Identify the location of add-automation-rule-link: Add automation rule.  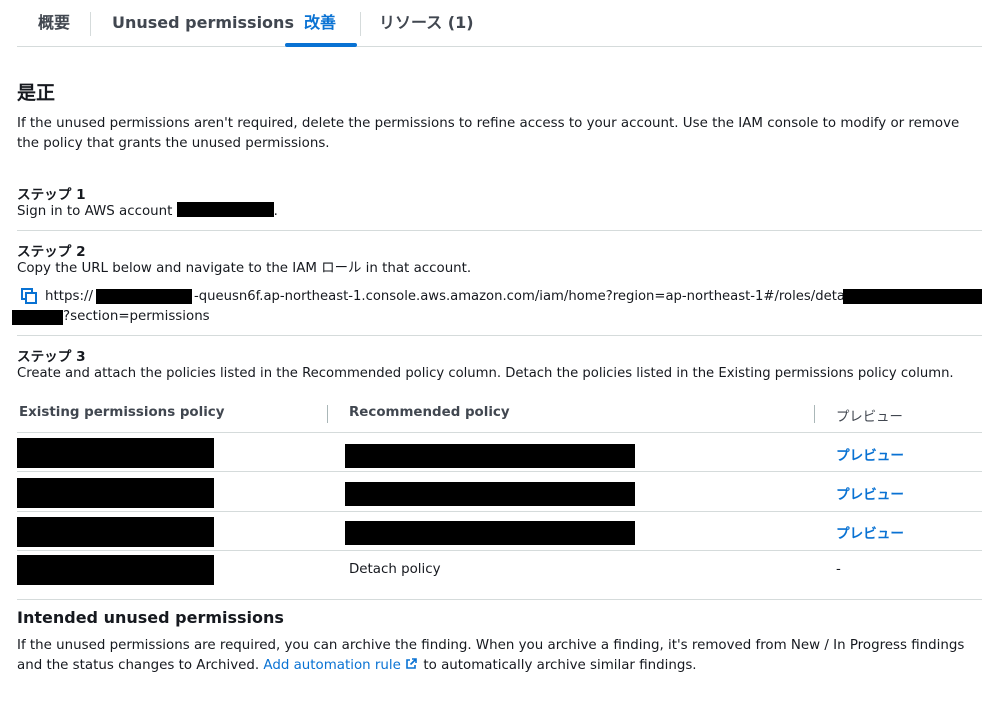
(331, 665).